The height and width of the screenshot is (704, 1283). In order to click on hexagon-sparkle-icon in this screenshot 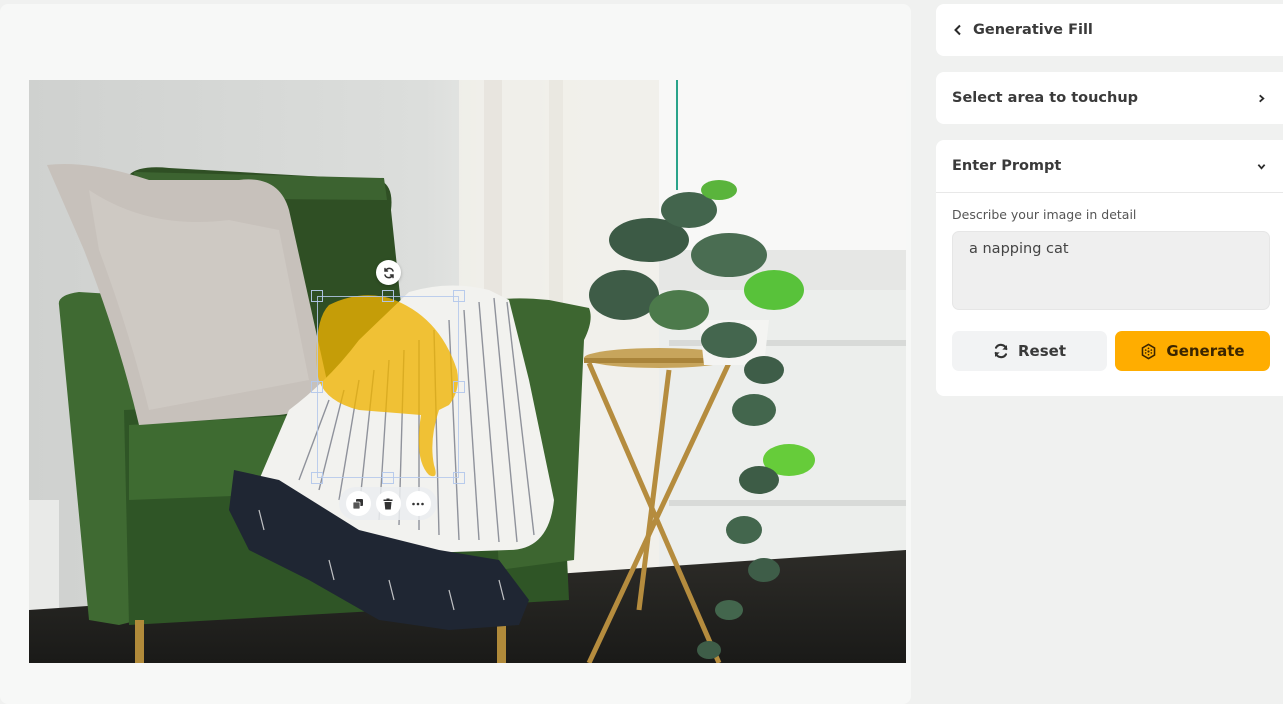, I will do `click(1149, 351)`.